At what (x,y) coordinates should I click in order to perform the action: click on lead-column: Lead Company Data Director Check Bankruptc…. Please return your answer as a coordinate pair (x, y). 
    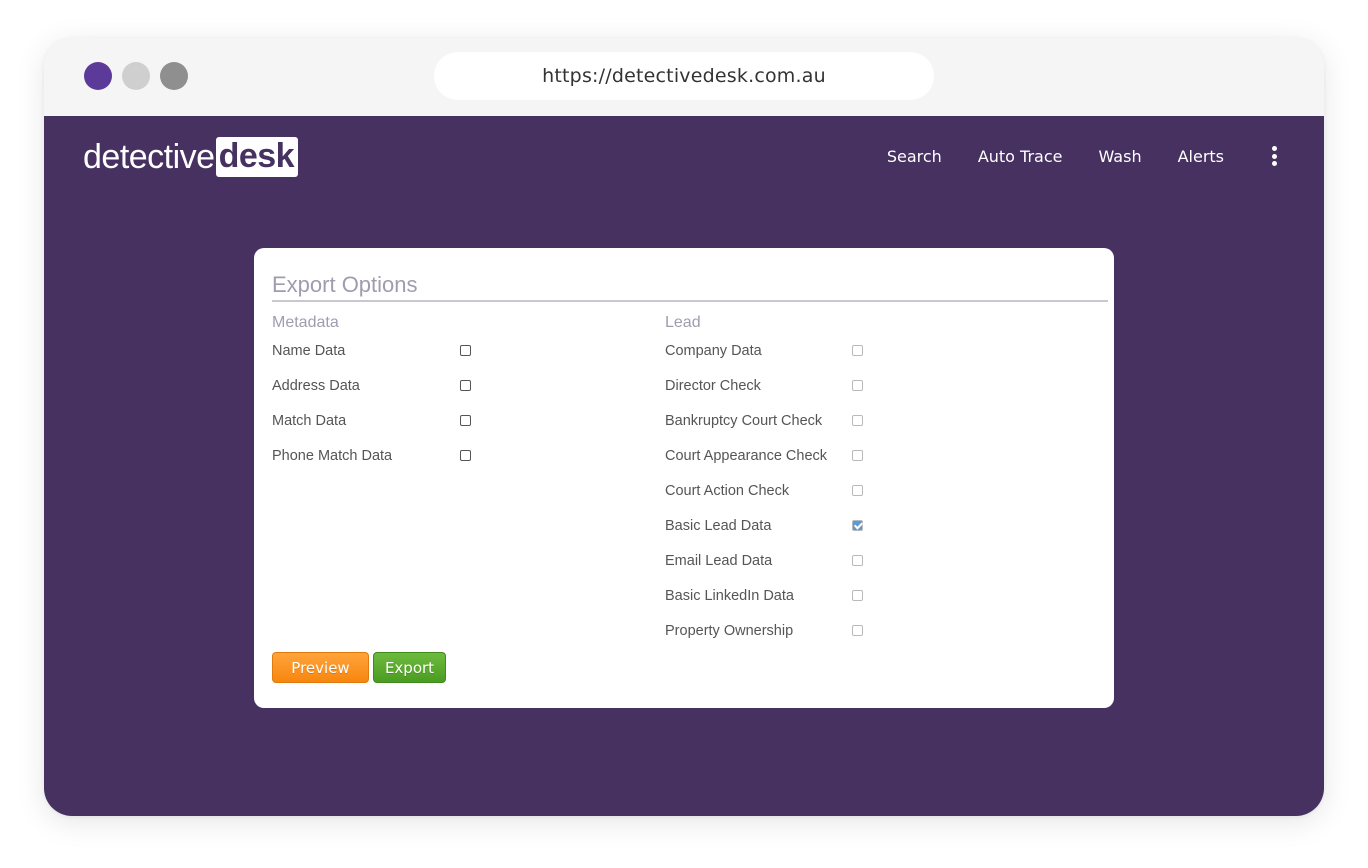
    Looking at the image, I should click on (770, 481).